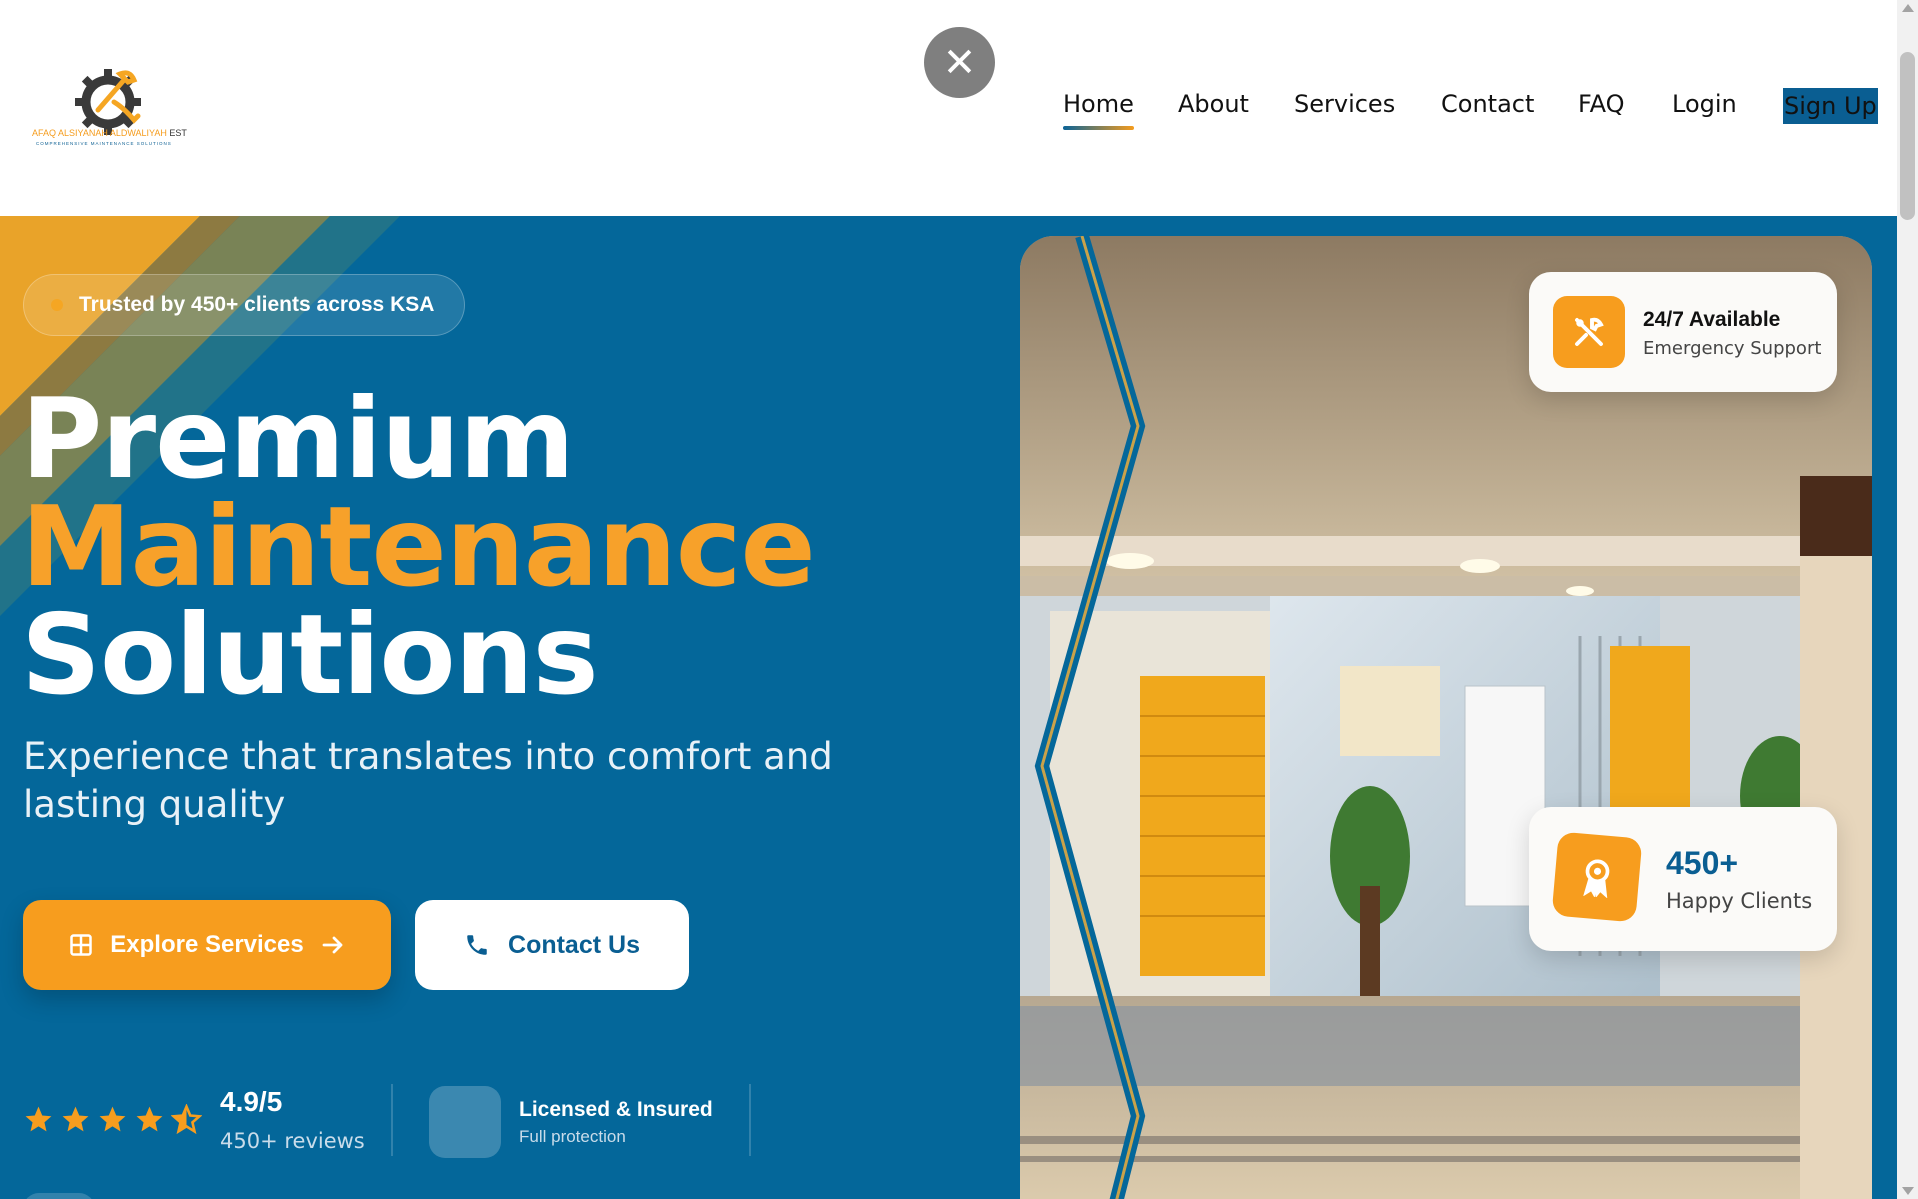  What do you see at coordinates (1732, 348) in the screenshot?
I see `availability-subtitle: Emergency Support` at bounding box center [1732, 348].